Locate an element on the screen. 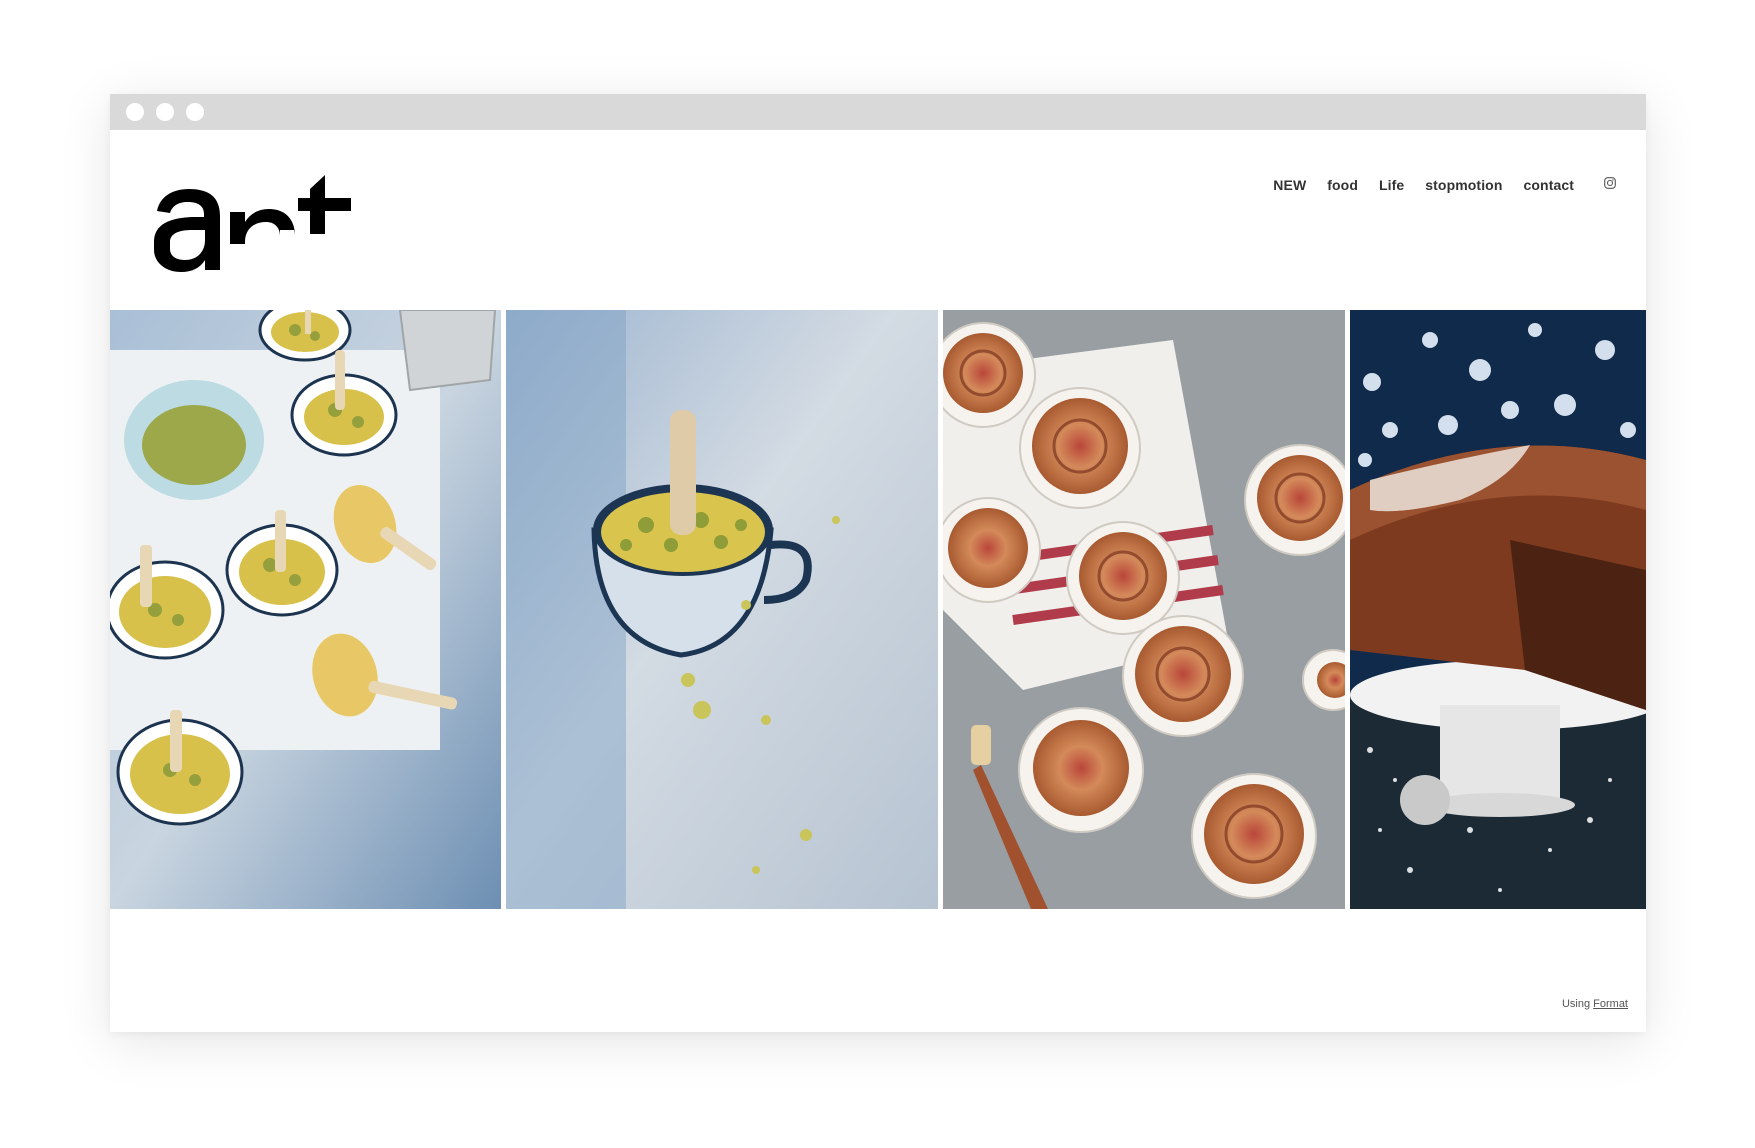  nav-item-stopmotion: stopmotion is located at coordinates (1463, 185).